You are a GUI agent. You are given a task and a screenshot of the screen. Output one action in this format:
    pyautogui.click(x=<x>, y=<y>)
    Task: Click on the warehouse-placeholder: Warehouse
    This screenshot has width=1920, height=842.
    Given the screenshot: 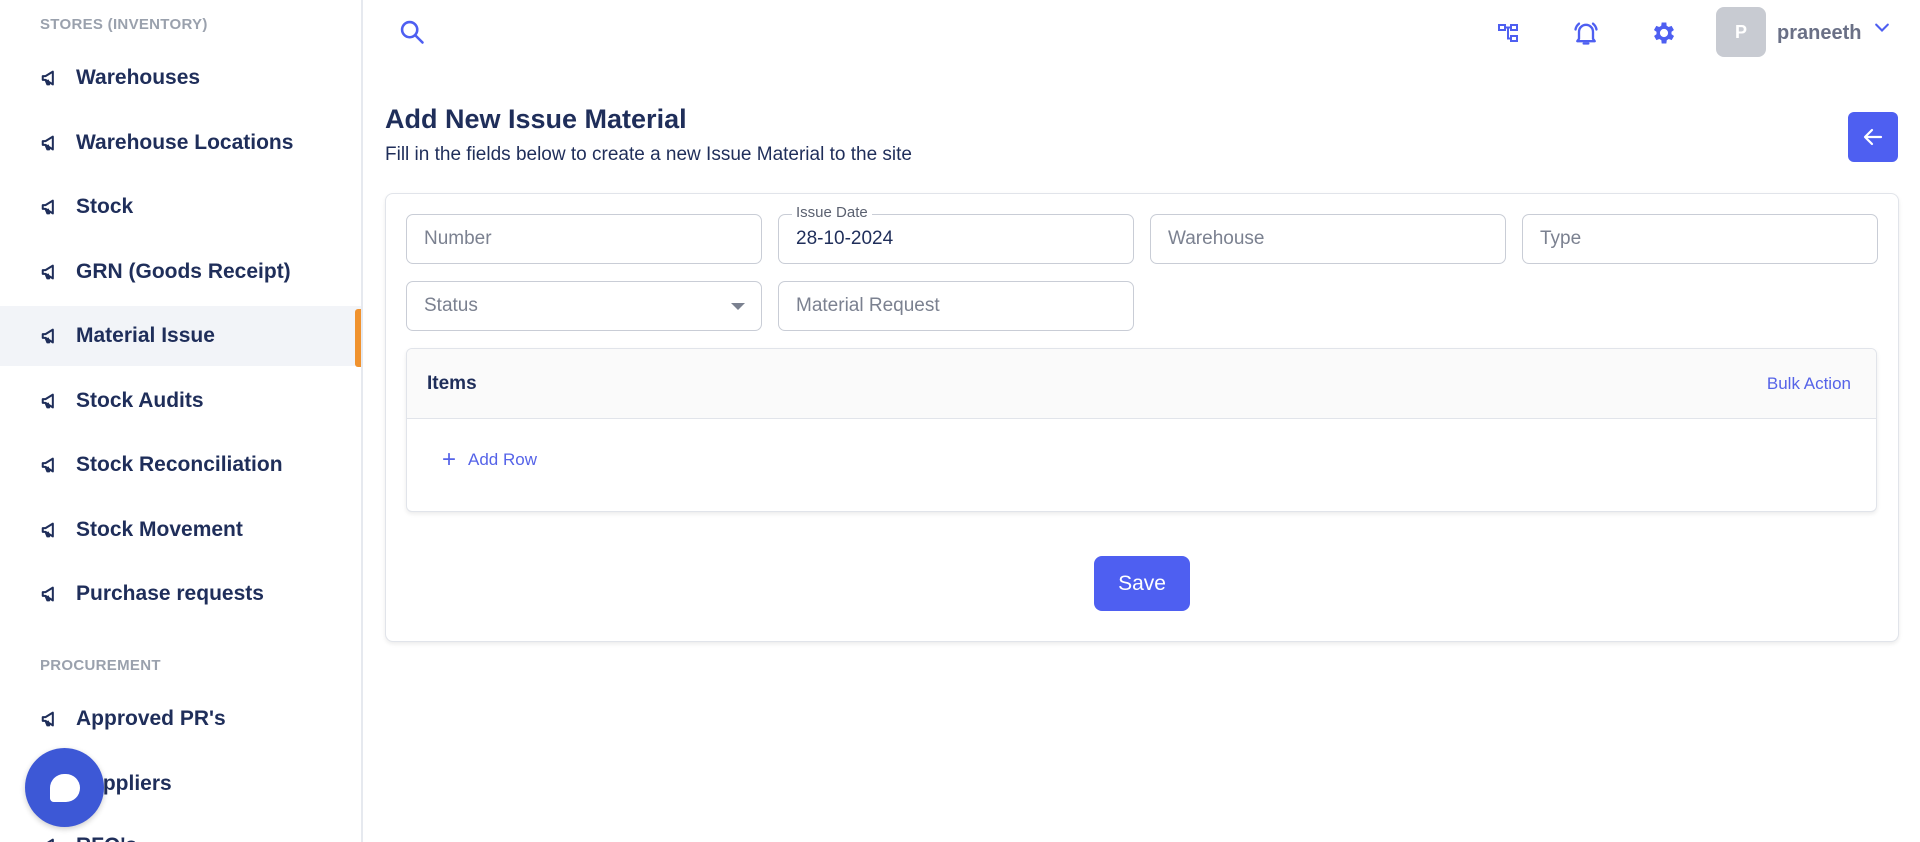 What is the action you would take?
    pyautogui.click(x=1216, y=238)
    